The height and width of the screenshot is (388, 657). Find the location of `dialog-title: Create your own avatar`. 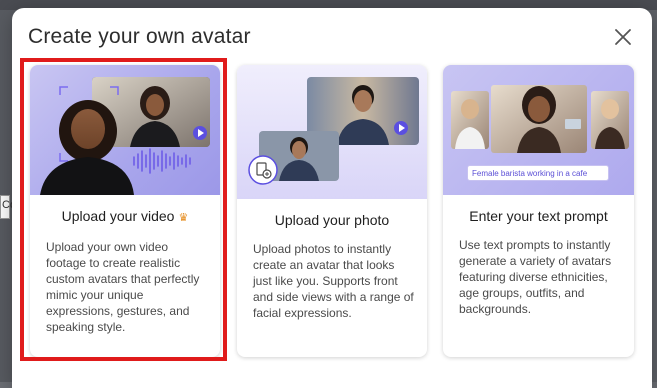

dialog-title: Create your own avatar is located at coordinates (139, 36).